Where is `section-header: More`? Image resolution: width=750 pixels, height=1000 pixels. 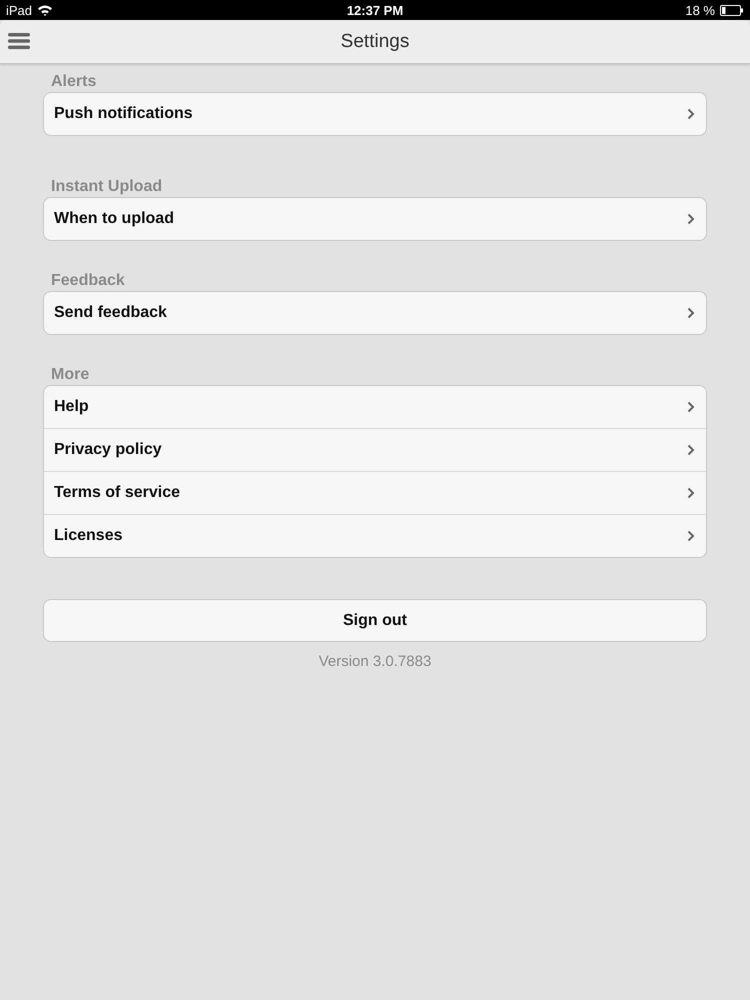
section-header: More is located at coordinates (70, 375).